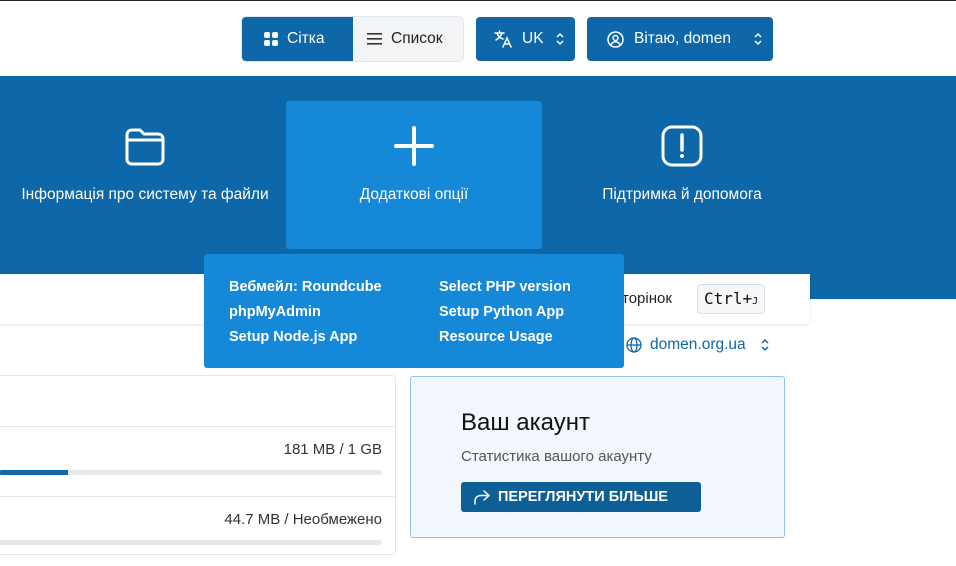 The height and width of the screenshot is (566, 956). Describe the element at coordinates (414, 146) in the screenshot. I see `plus-icon` at that location.